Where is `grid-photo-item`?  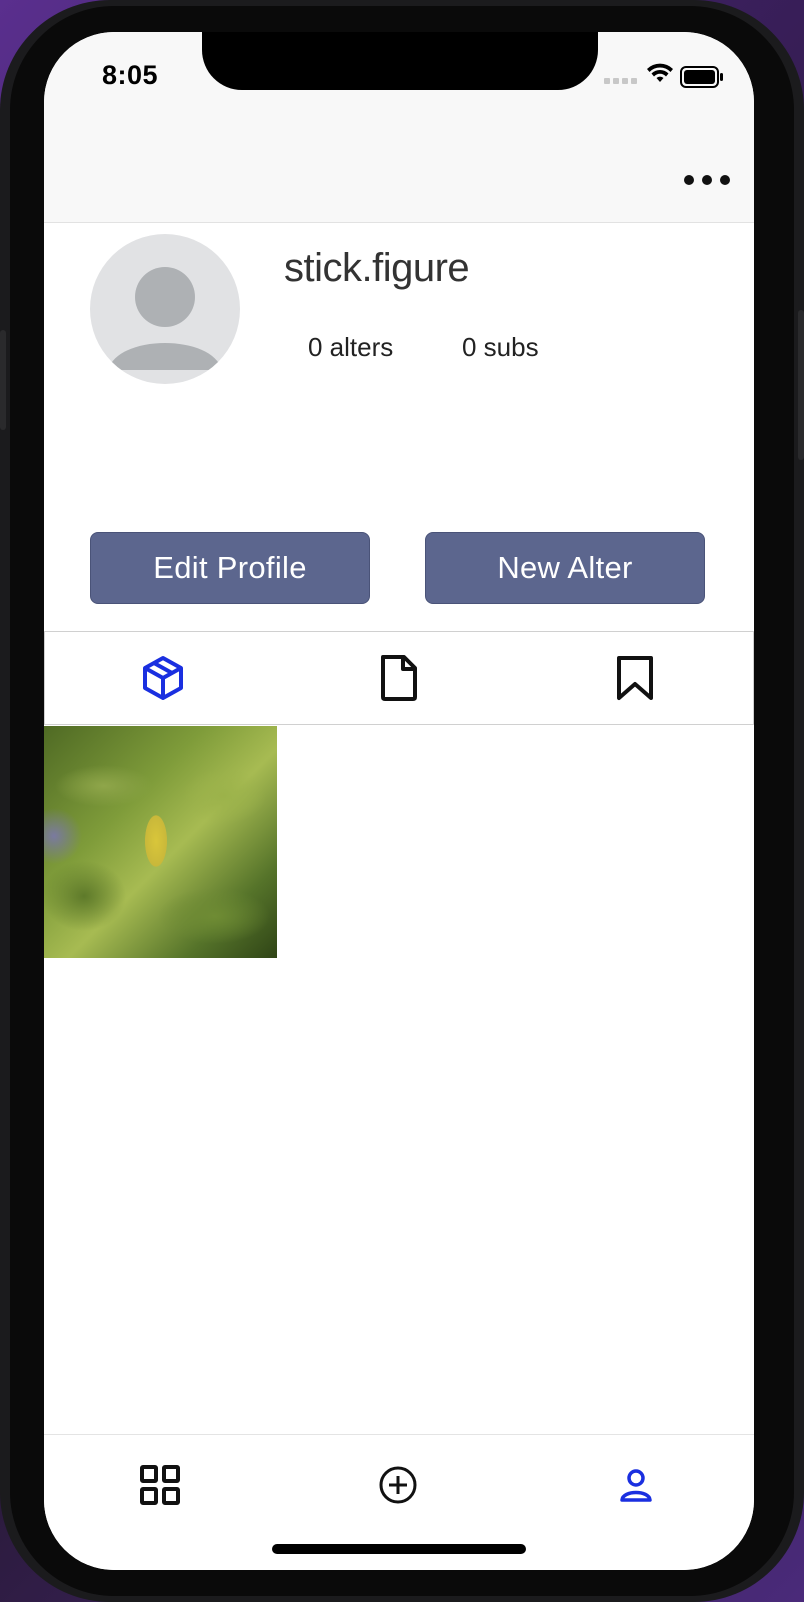 grid-photo-item is located at coordinates (160, 842).